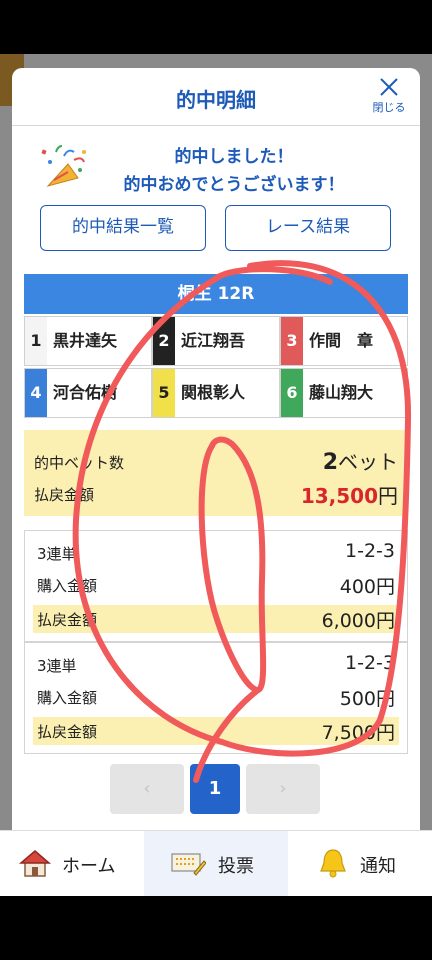 The width and height of the screenshot is (432, 960). I want to click on racer-name: 関根彰人, so click(213, 392).